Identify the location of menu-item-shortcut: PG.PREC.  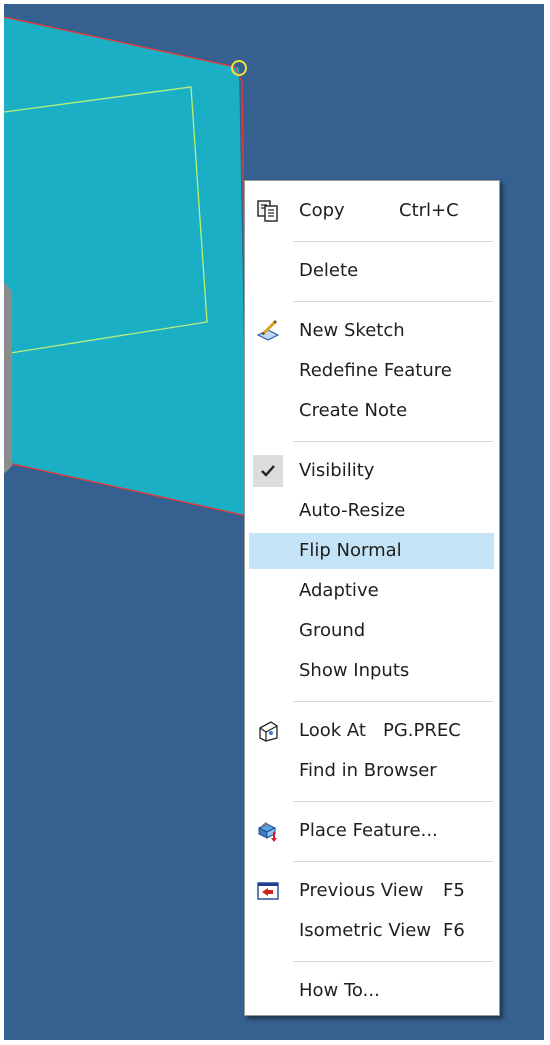
(422, 730).